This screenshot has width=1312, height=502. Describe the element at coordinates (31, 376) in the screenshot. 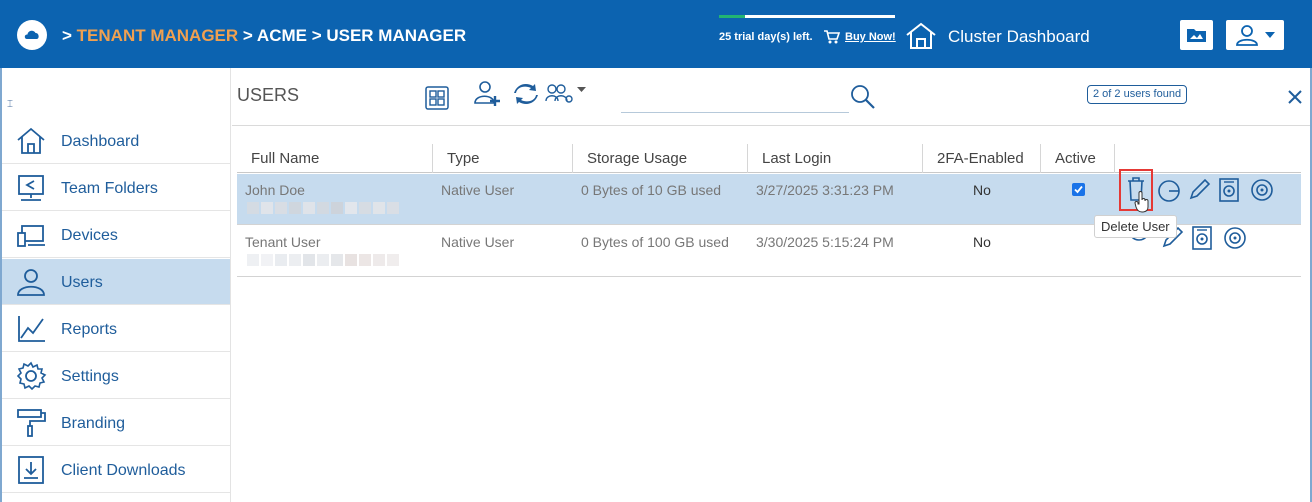

I see `gear-icon` at that location.